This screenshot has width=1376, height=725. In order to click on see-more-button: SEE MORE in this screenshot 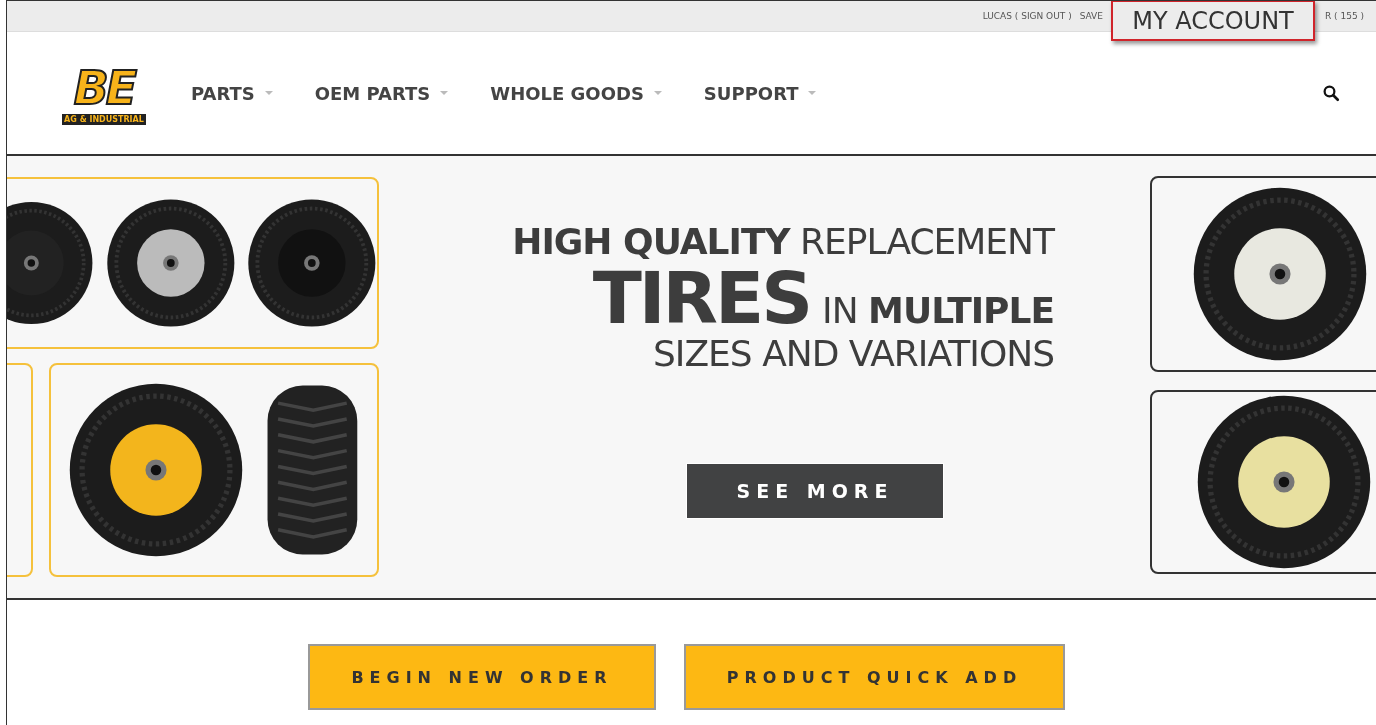, I will do `click(815, 491)`.